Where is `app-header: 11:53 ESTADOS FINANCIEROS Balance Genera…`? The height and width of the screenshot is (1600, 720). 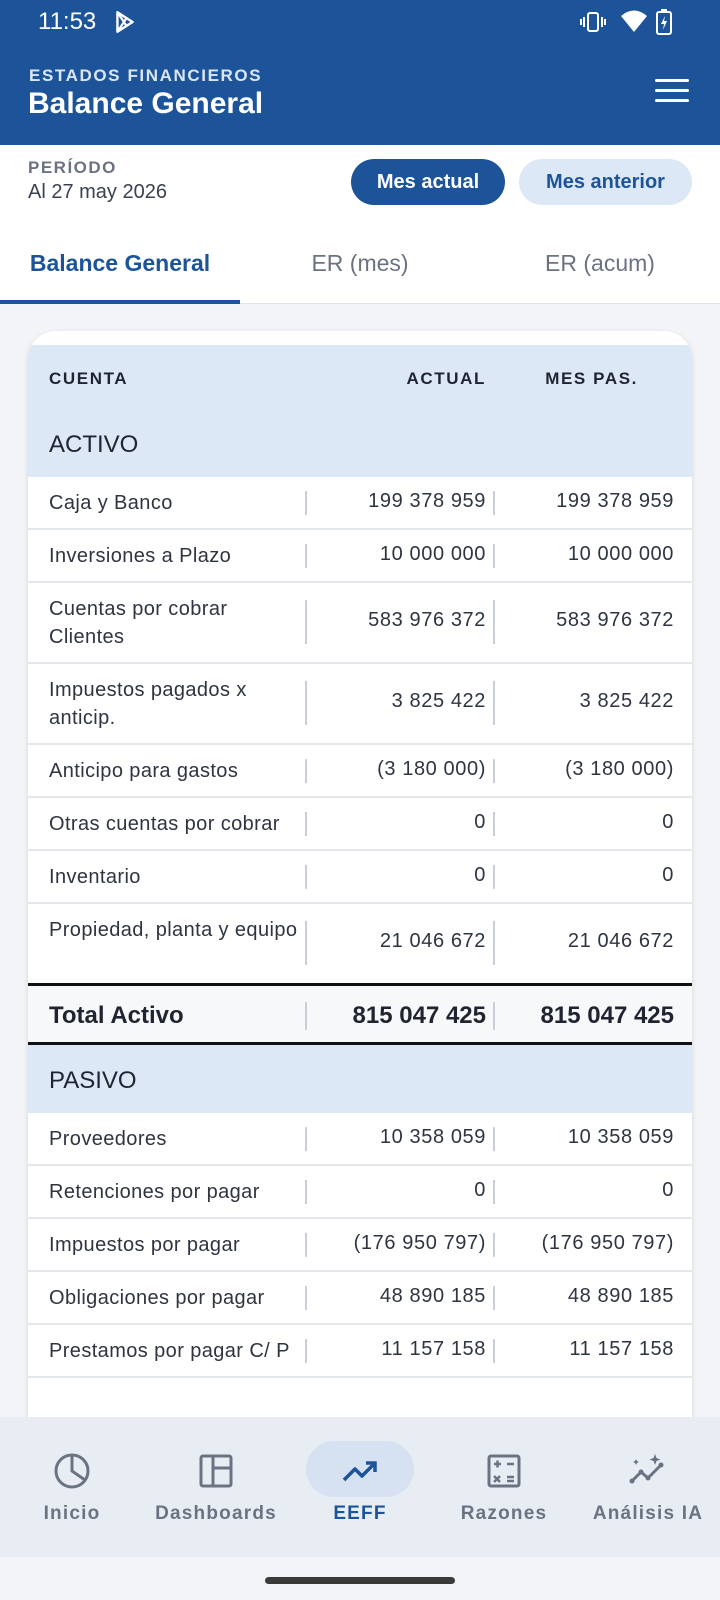 app-header: 11:53 ESTADOS FINANCIEROS Balance Genera… is located at coordinates (360, 72).